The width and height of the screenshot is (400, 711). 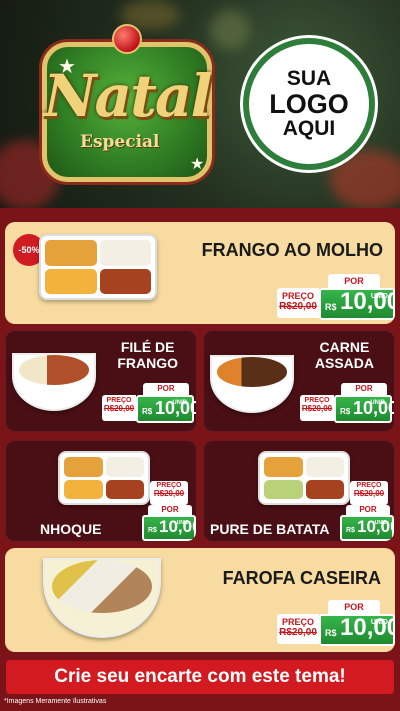 I want to click on badge-subtitle: Especial, so click(x=120, y=142).